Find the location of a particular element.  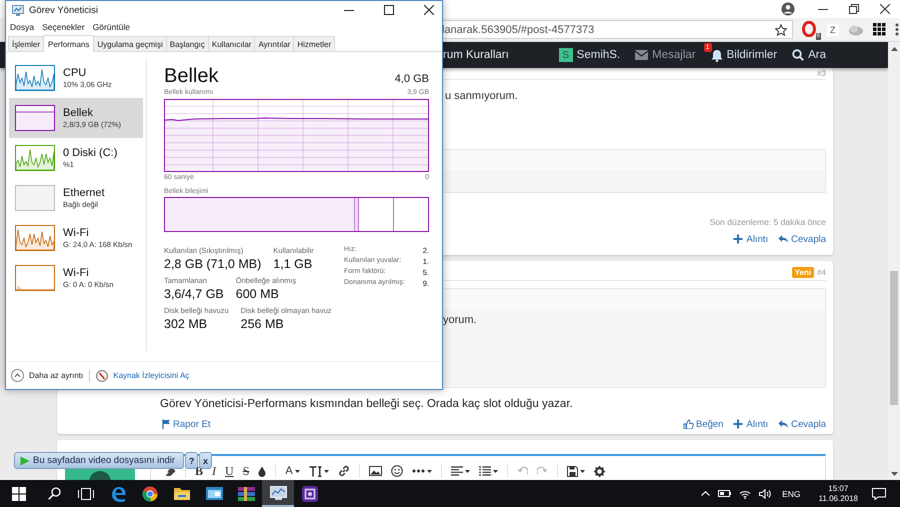

list-icon is located at coordinates (484, 471).